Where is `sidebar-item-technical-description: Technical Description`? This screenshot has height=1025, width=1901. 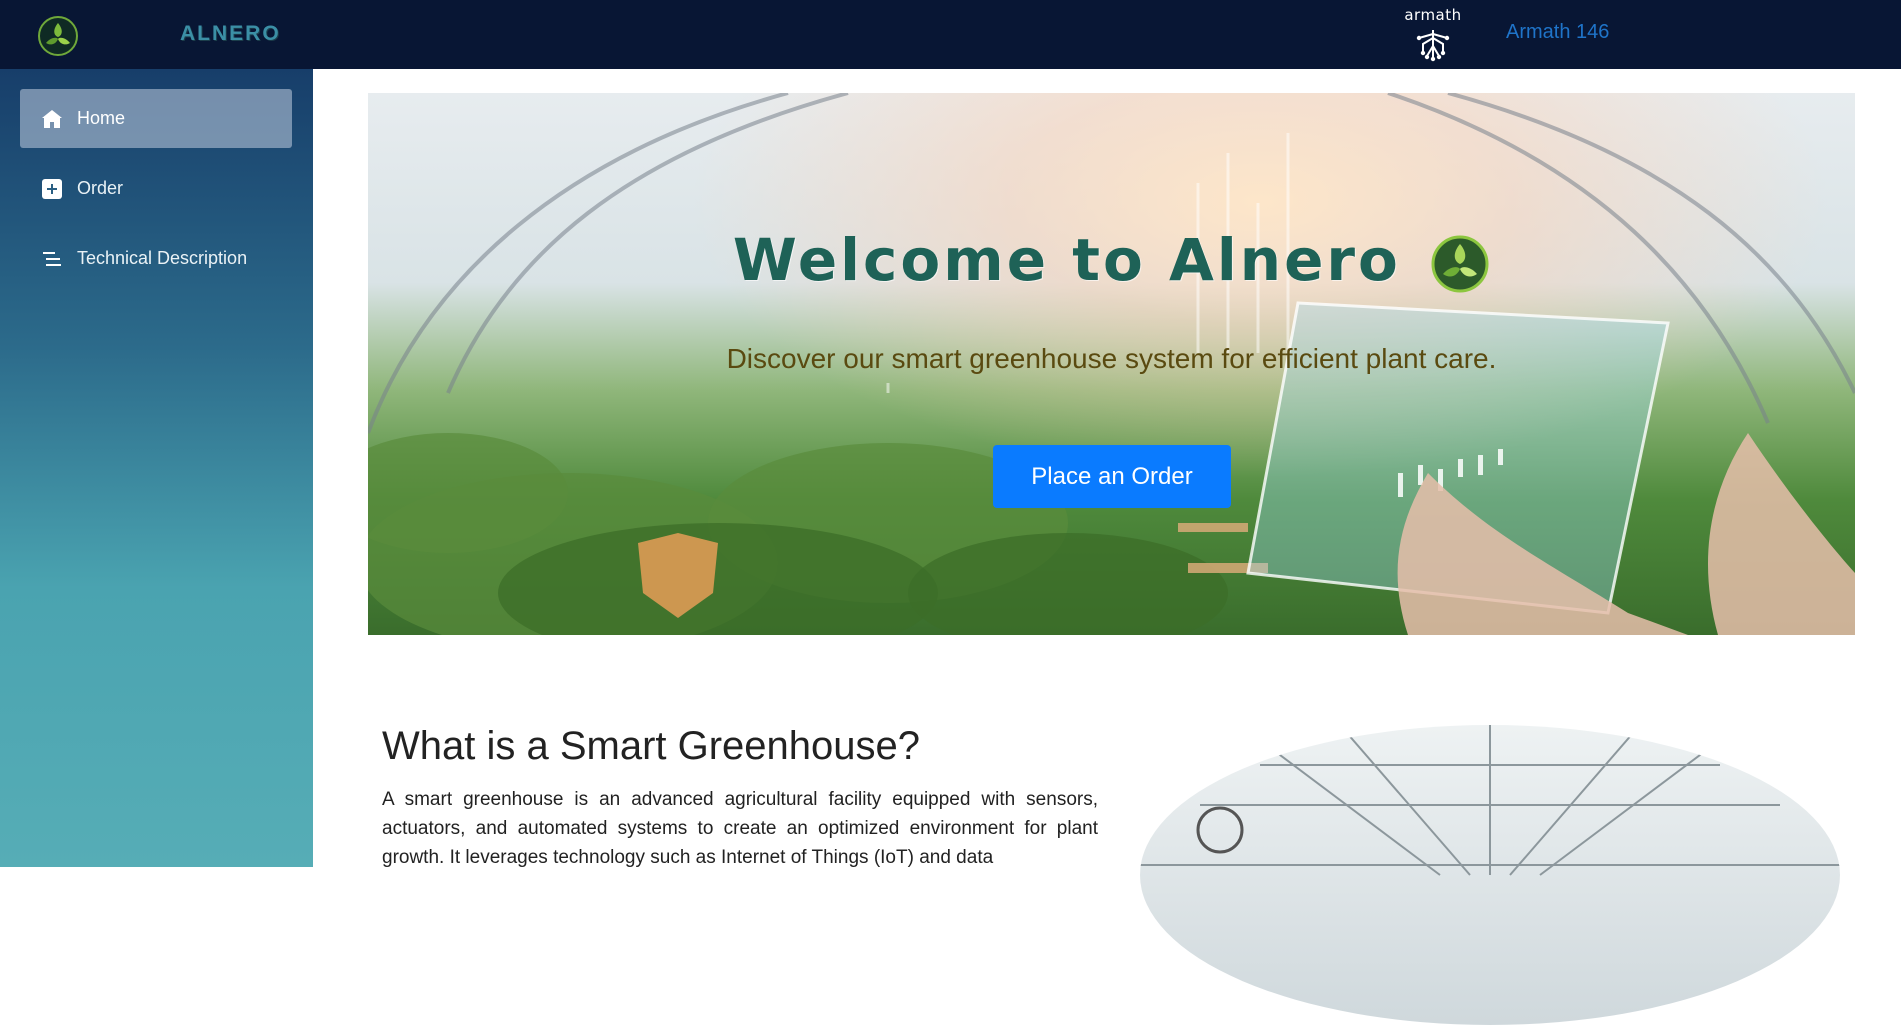
sidebar-item-technical-description: Technical Description is located at coordinates (156, 258).